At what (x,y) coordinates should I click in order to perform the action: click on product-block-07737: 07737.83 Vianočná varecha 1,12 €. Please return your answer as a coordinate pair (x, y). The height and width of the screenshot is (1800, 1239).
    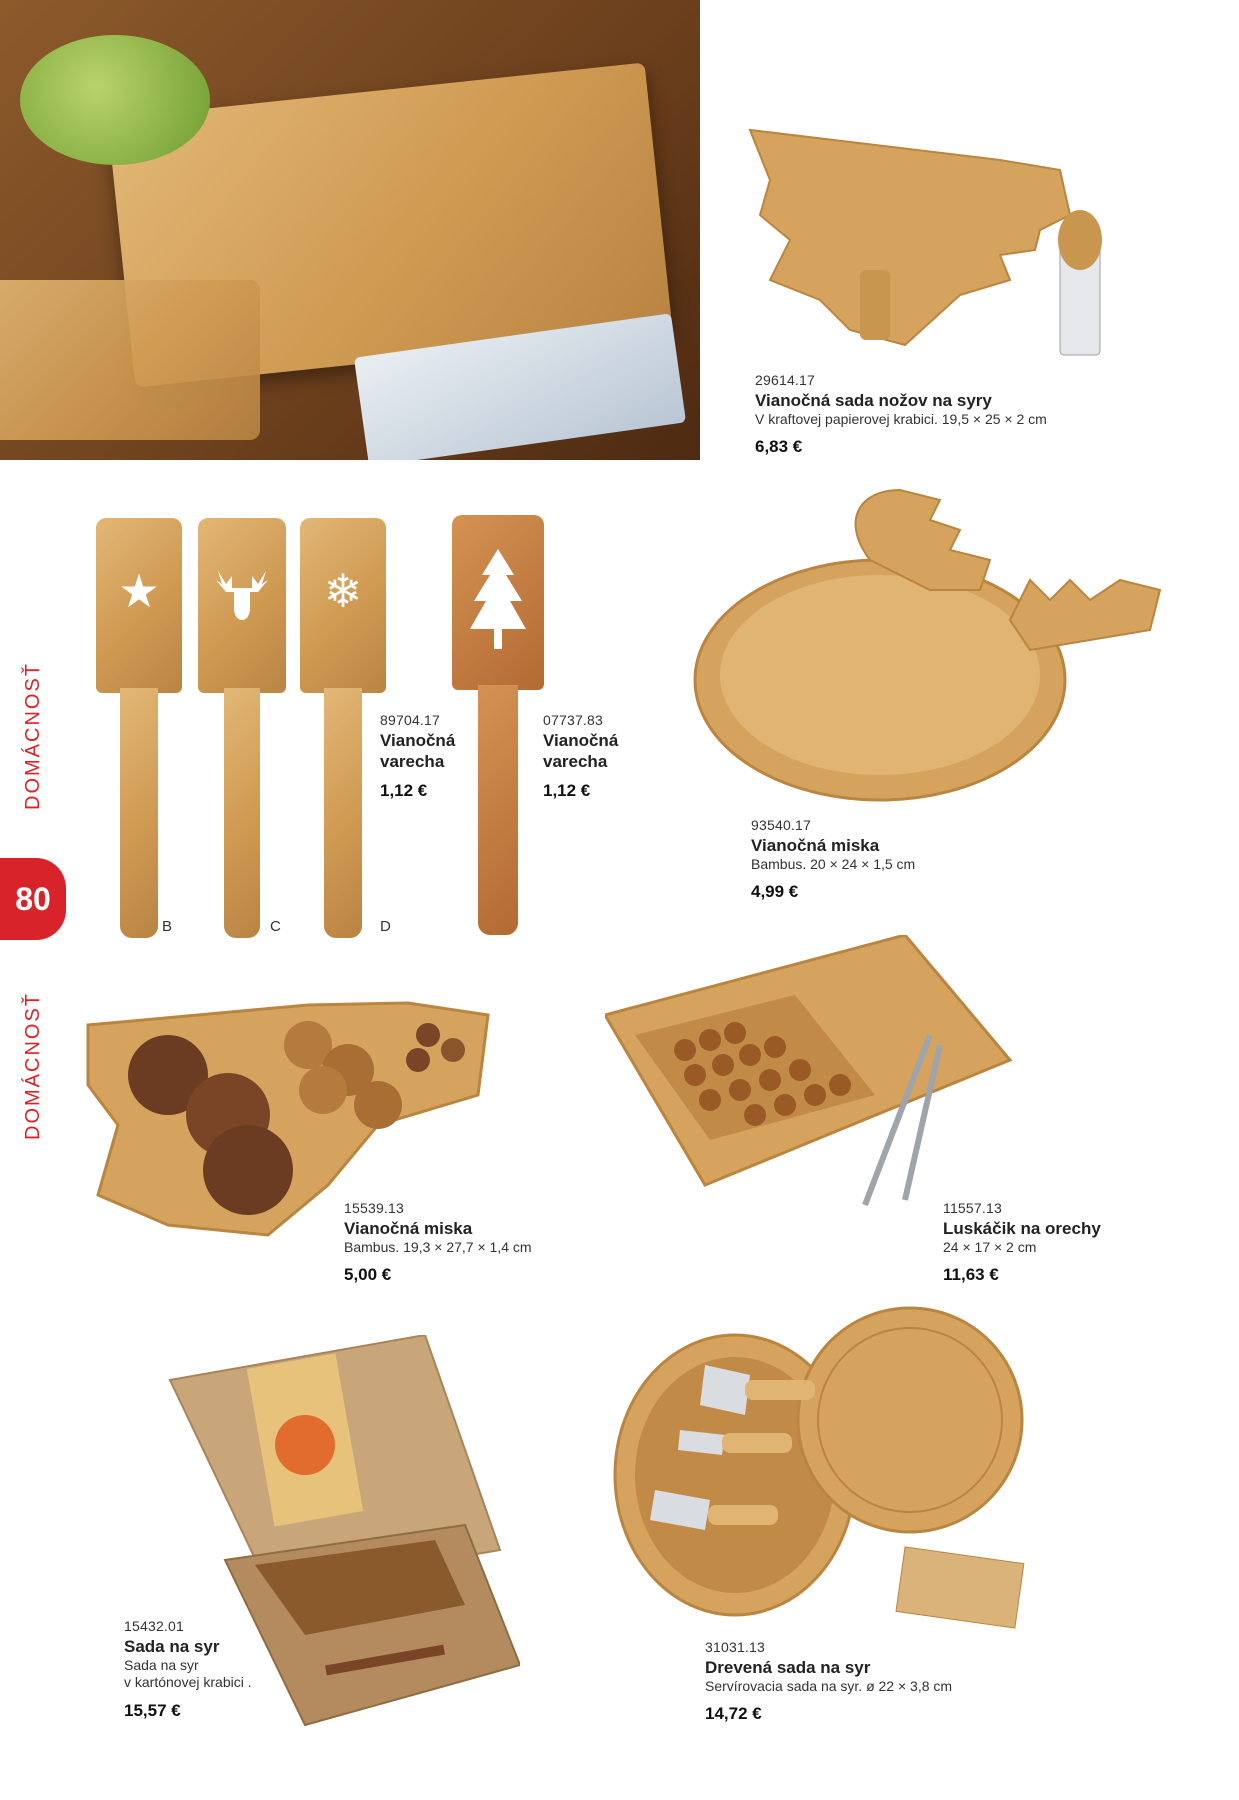
    Looking at the image, I should click on (580, 756).